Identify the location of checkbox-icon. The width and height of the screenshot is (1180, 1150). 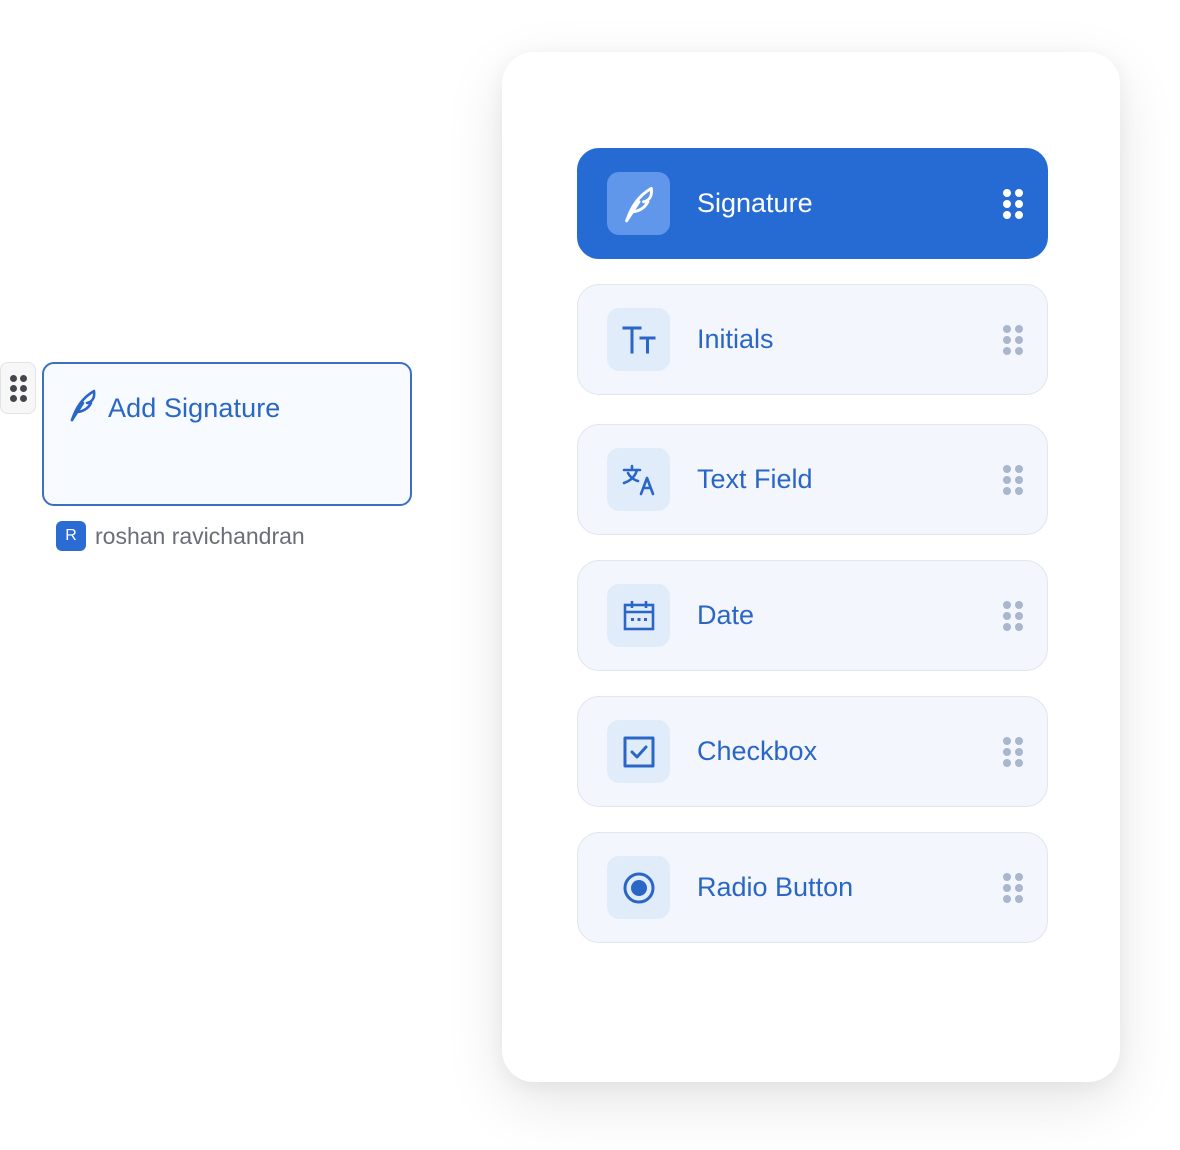
(638, 751).